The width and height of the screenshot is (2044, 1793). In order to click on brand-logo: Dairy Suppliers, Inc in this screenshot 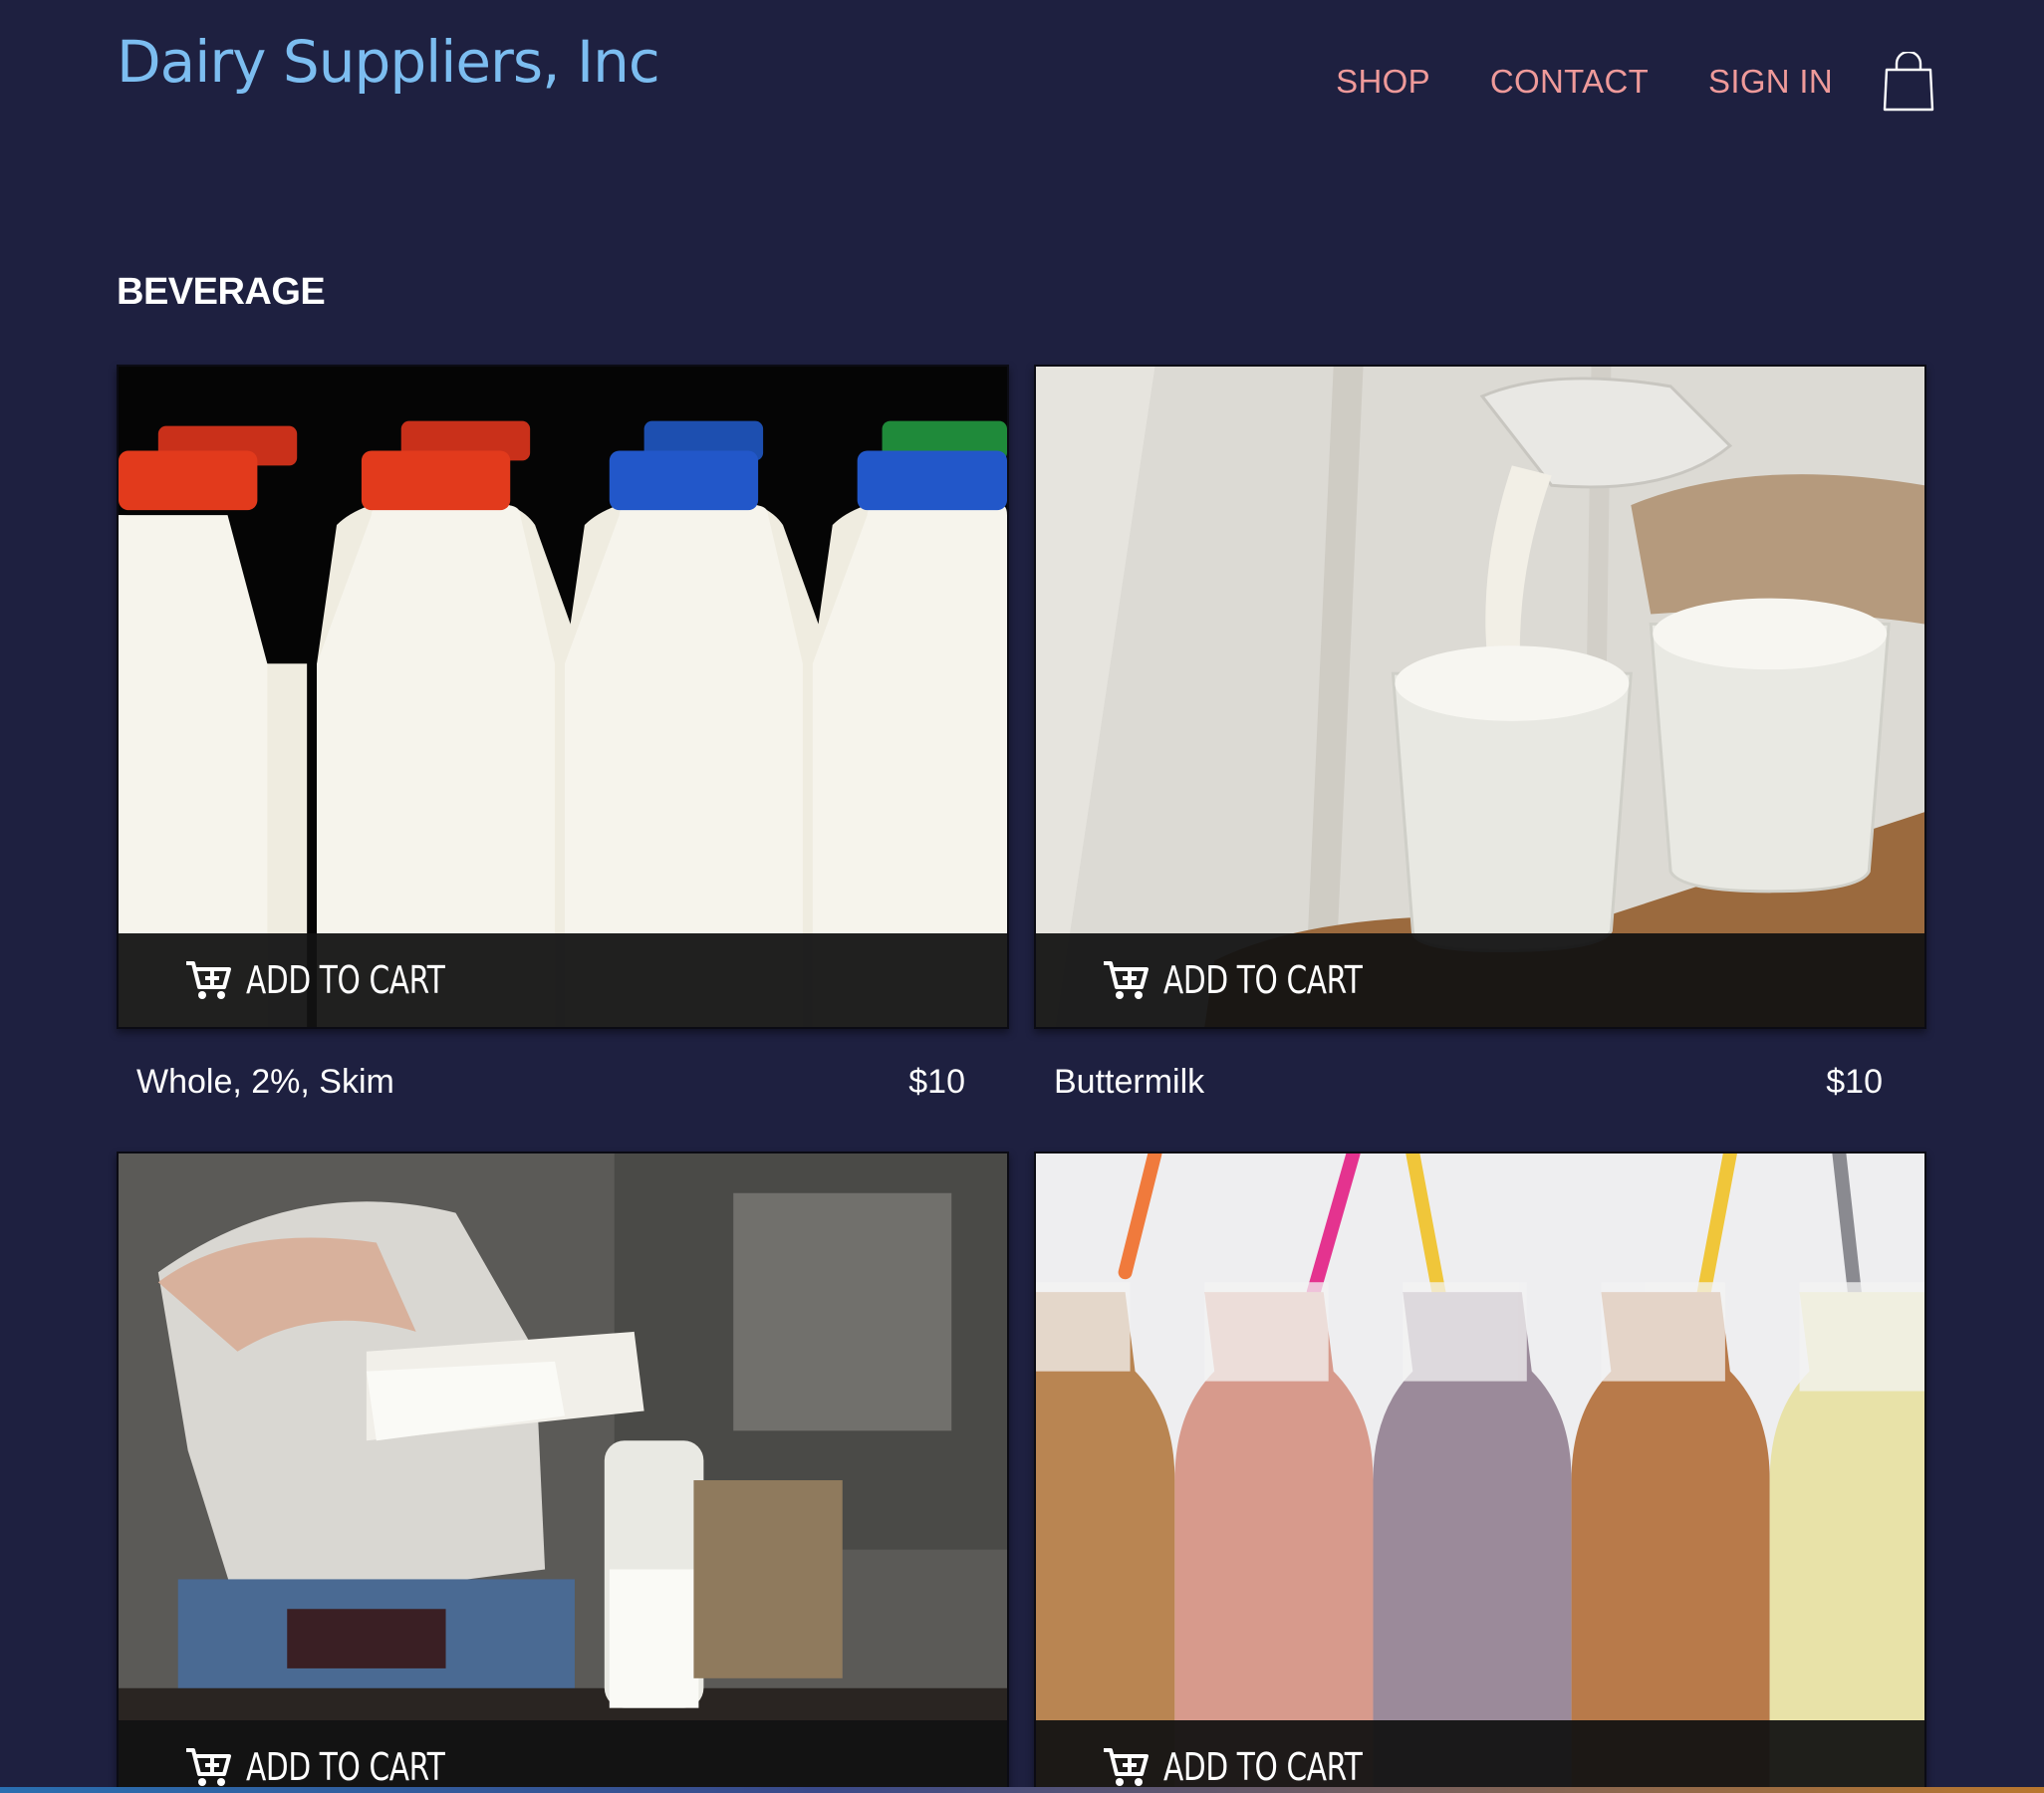, I will do `click(389, 62)`.